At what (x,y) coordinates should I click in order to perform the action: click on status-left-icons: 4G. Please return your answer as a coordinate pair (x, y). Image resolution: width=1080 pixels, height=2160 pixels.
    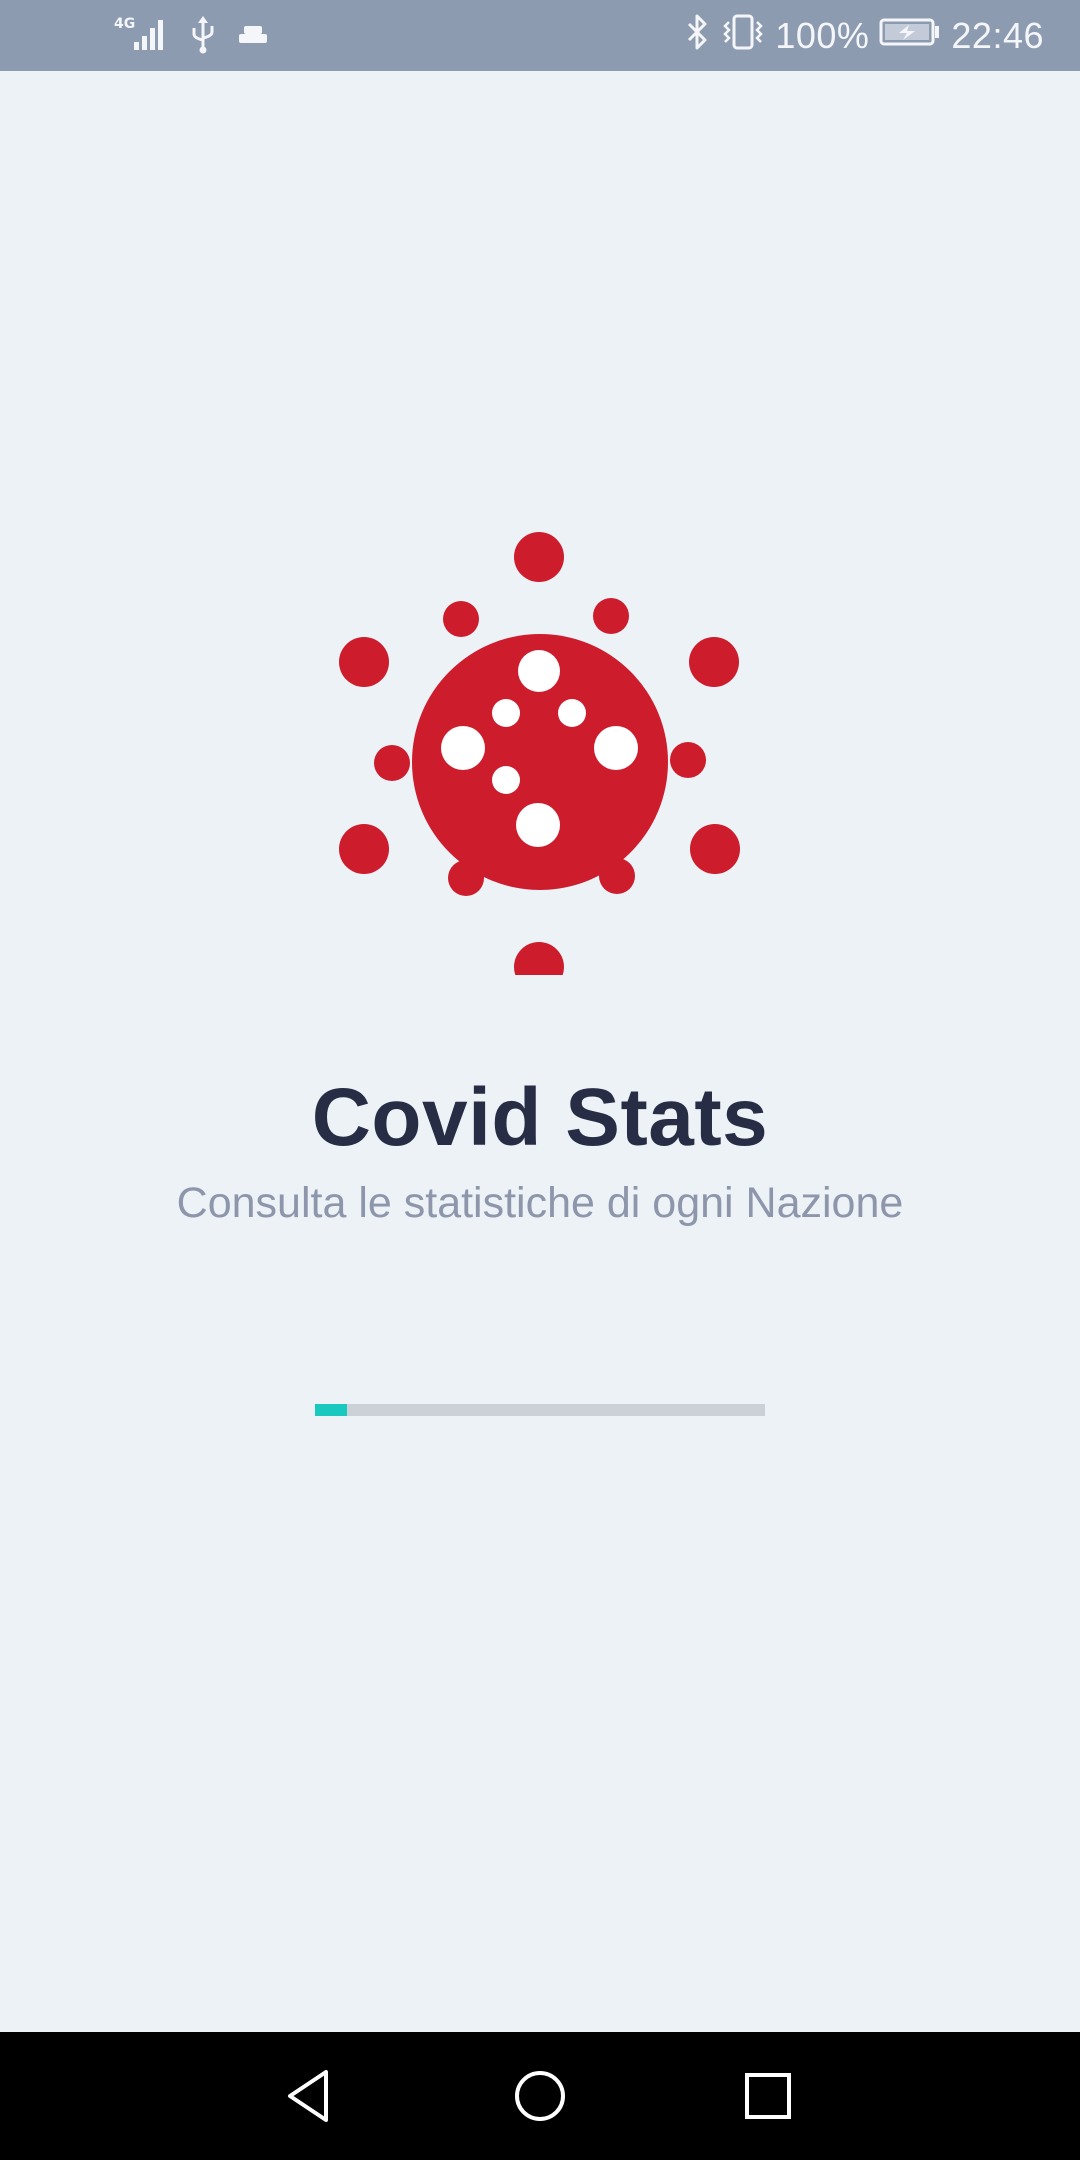
    Looking at the image, I should click on (192, 36).